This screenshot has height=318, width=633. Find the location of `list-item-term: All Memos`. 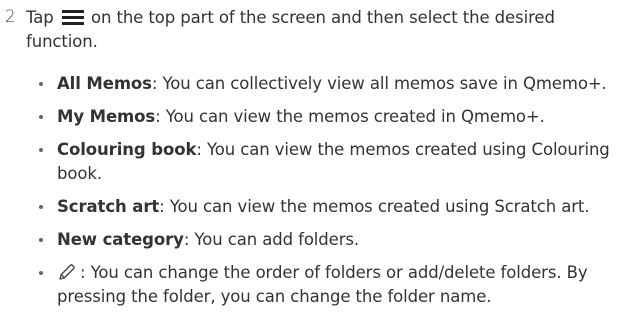

list-item-term: All Memos is located at coordinates (104, 83).